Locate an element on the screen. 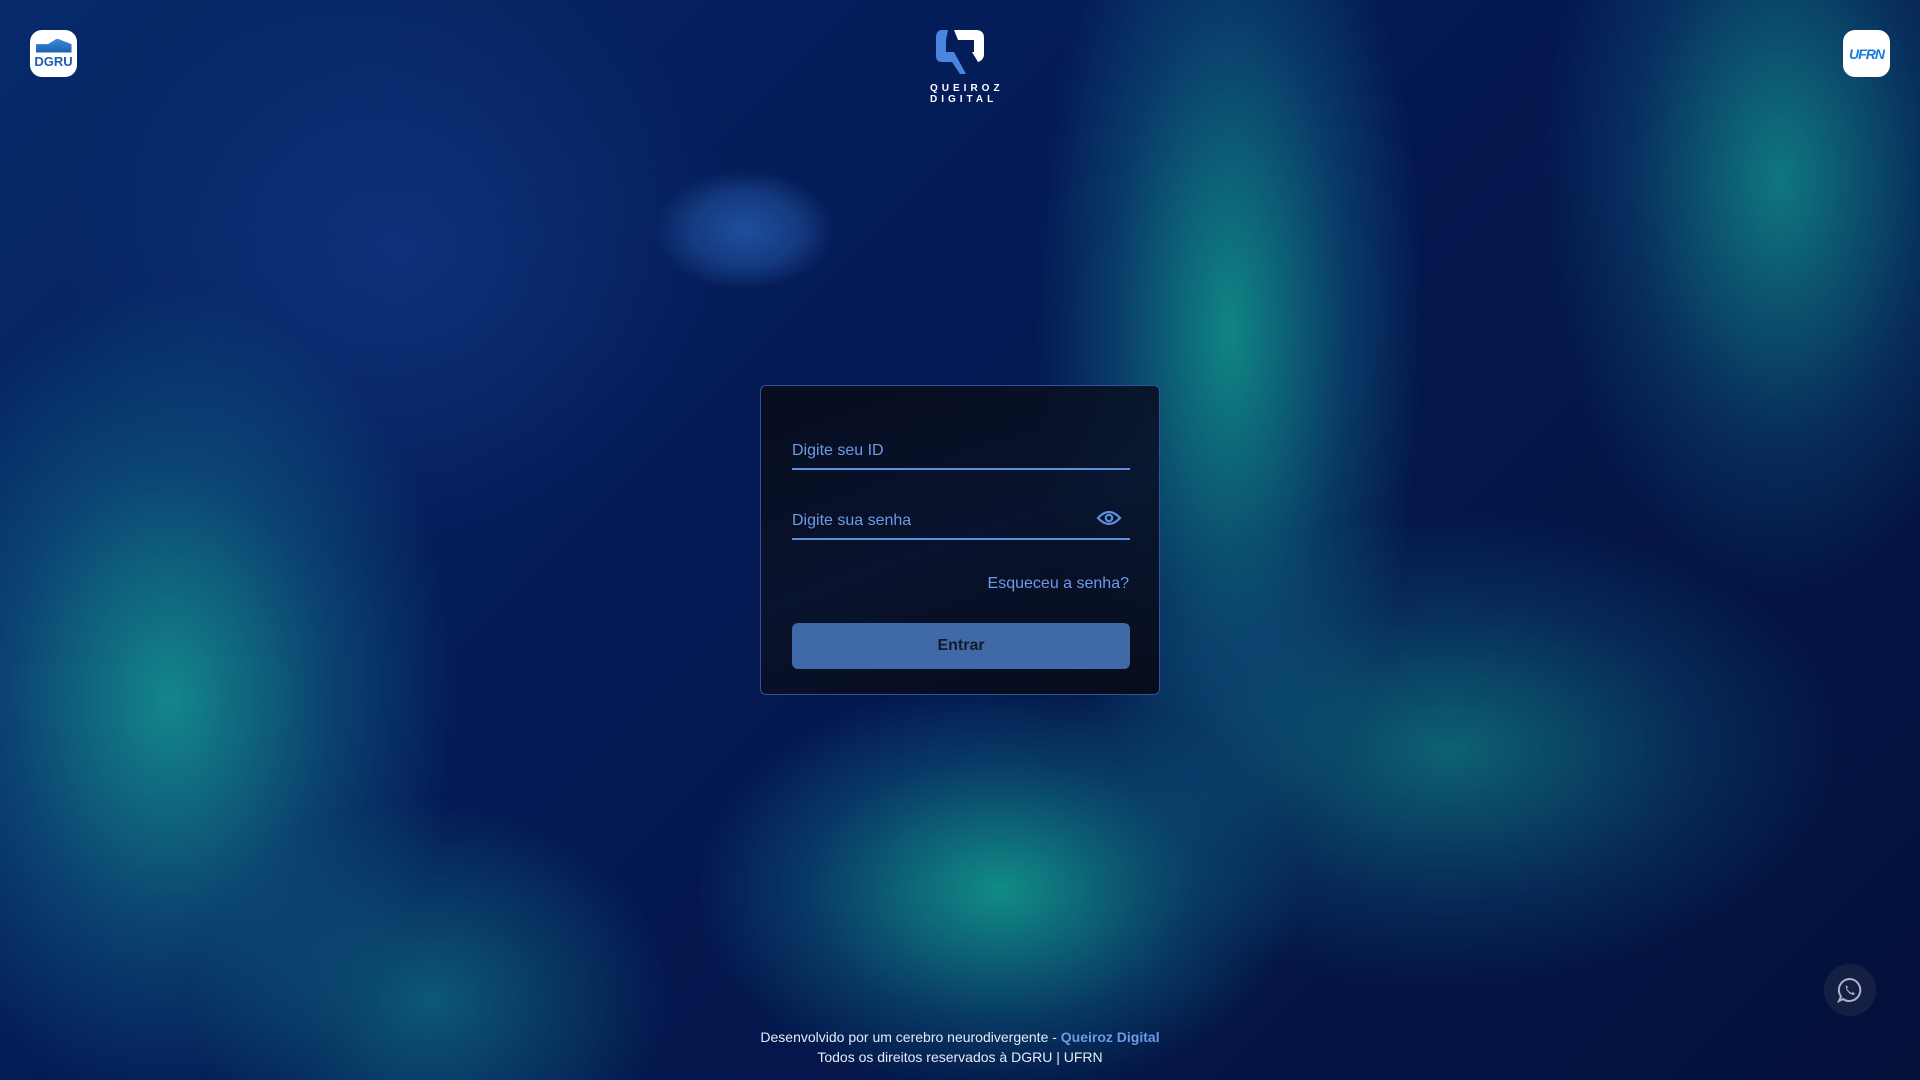  queiroz-q-icon is located at coordinates (960, 52).